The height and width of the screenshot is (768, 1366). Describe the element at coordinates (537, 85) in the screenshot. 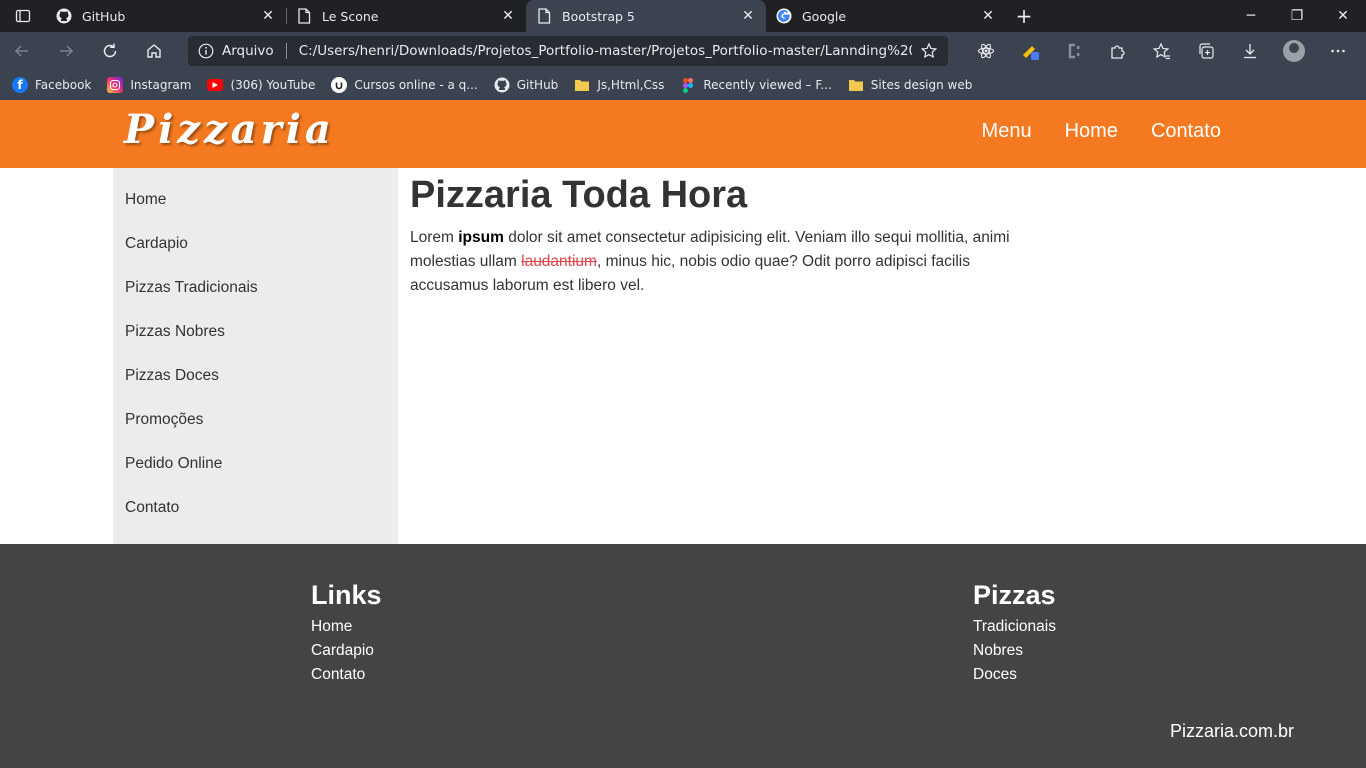

I see `bookmark-label: GitHub` at that location.